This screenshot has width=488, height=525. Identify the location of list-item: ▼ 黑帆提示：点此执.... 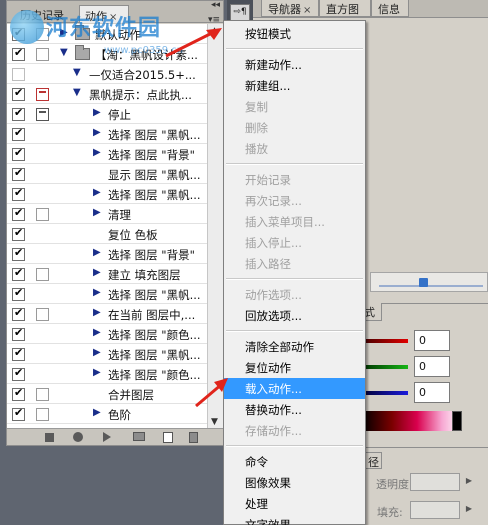
(107, 94).